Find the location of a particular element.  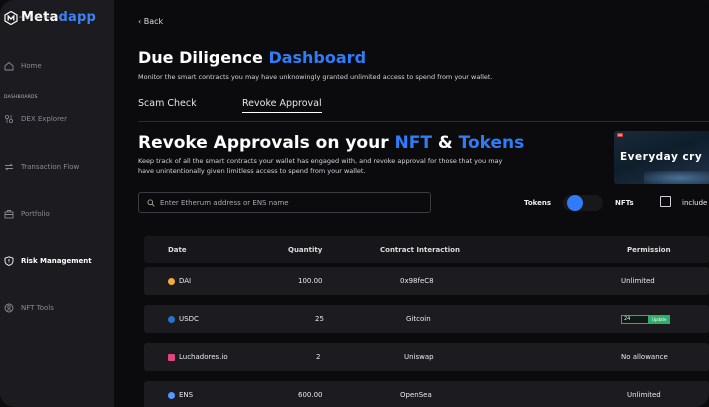

banner-text: Everyday cry is located at coordinates (661, 157).